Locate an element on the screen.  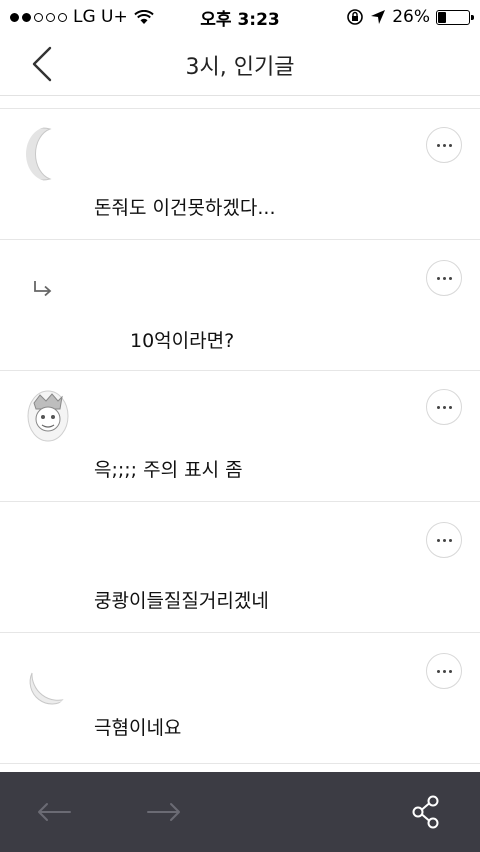
forward-nav-button is located at coordinates (164, 812).